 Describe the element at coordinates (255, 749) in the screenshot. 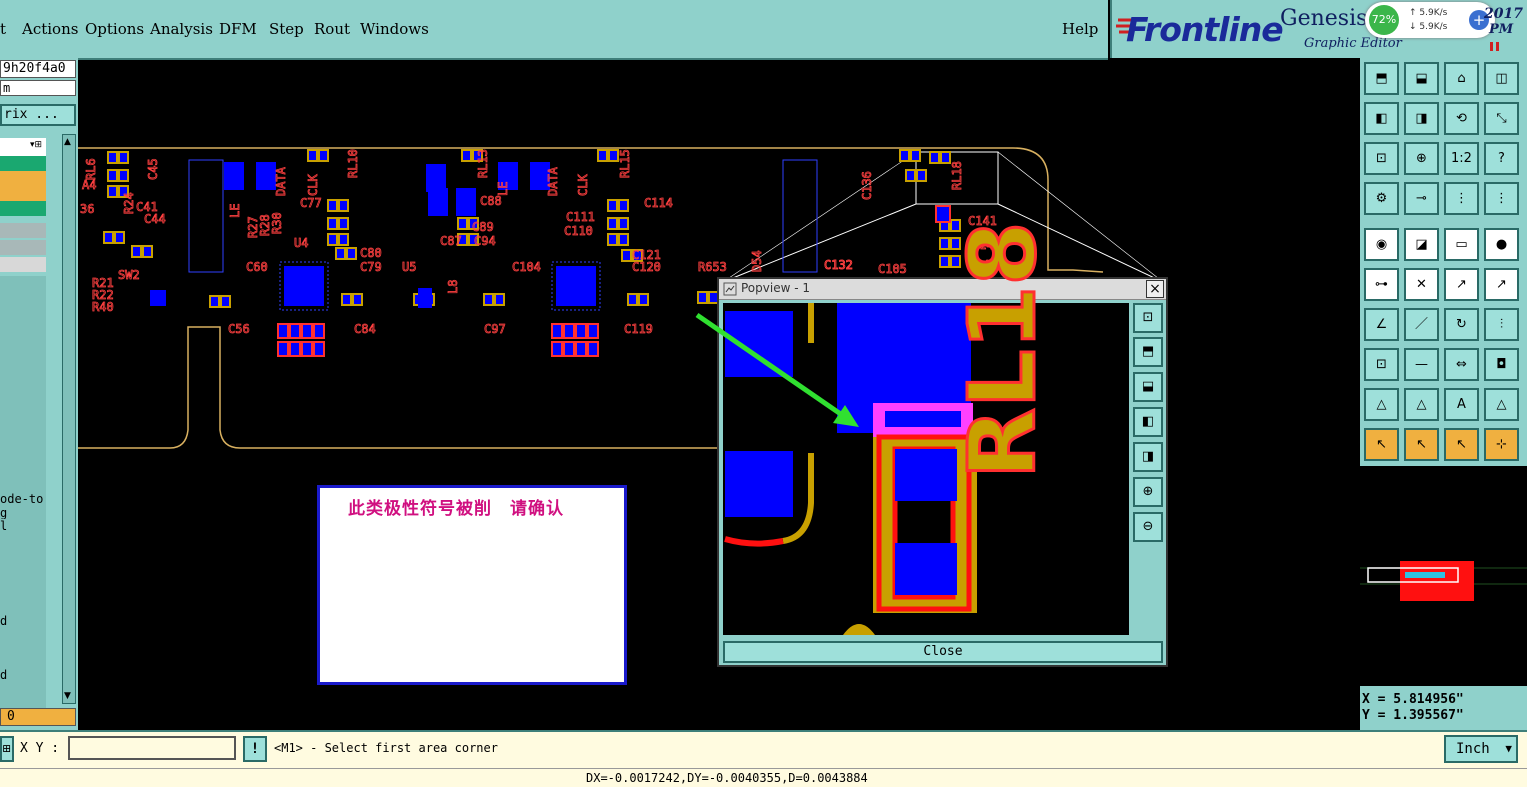

I see `exclaim-button: !` at that location.